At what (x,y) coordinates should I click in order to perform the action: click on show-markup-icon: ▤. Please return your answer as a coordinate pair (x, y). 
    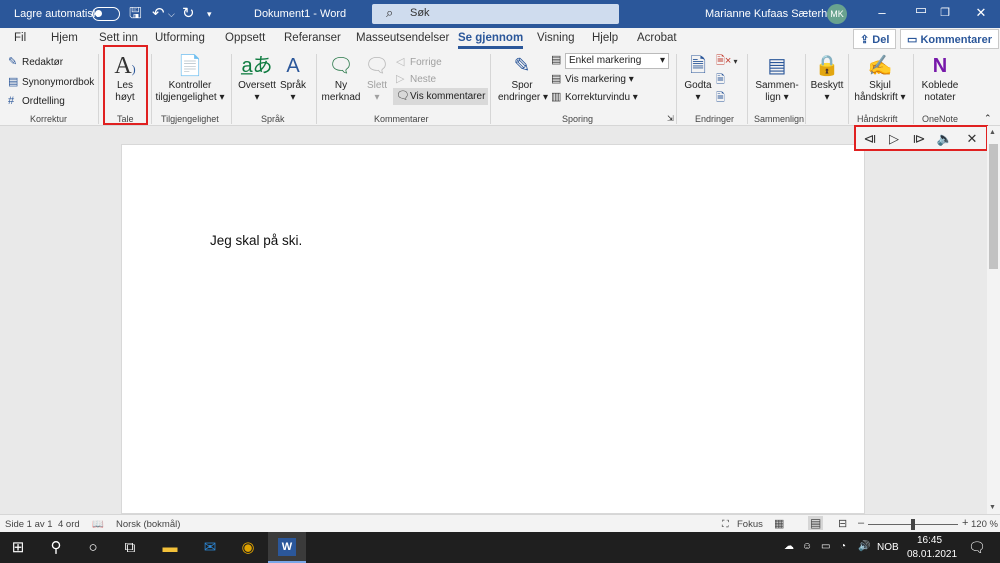
    Looking at the image, I should click on (556, 79).